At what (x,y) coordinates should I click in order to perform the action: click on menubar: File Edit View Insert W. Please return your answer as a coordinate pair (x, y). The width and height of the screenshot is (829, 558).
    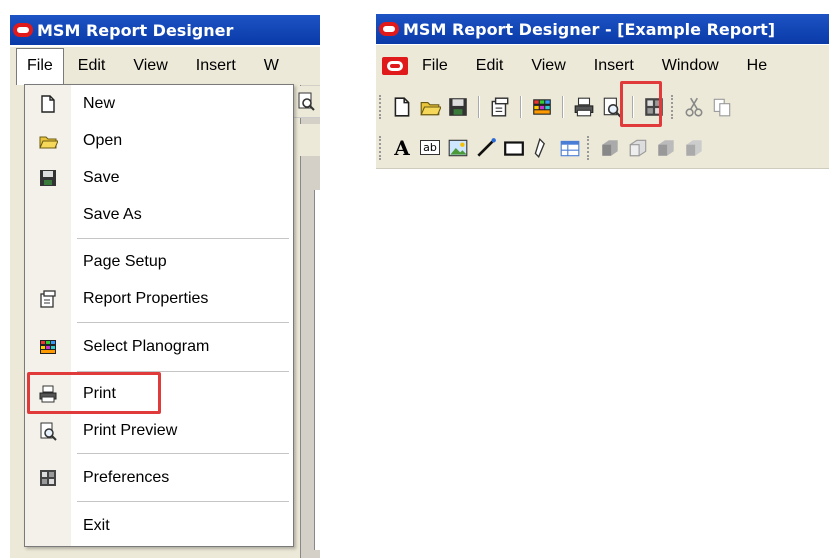
    Looking at the image, I should click on (165, 66).